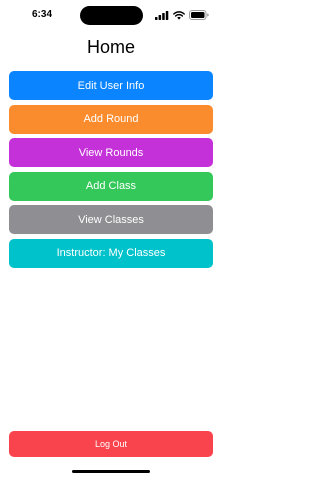 This screenshot has height=480, width=320. I want to click on status-bar: 6:34, so click(111, 15).